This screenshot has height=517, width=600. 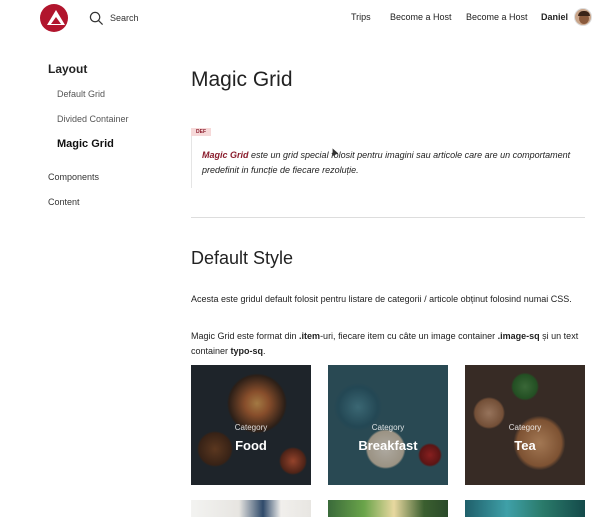 I want to click on nav-become-host-2: Become a Host, so click(x=497, y=17).